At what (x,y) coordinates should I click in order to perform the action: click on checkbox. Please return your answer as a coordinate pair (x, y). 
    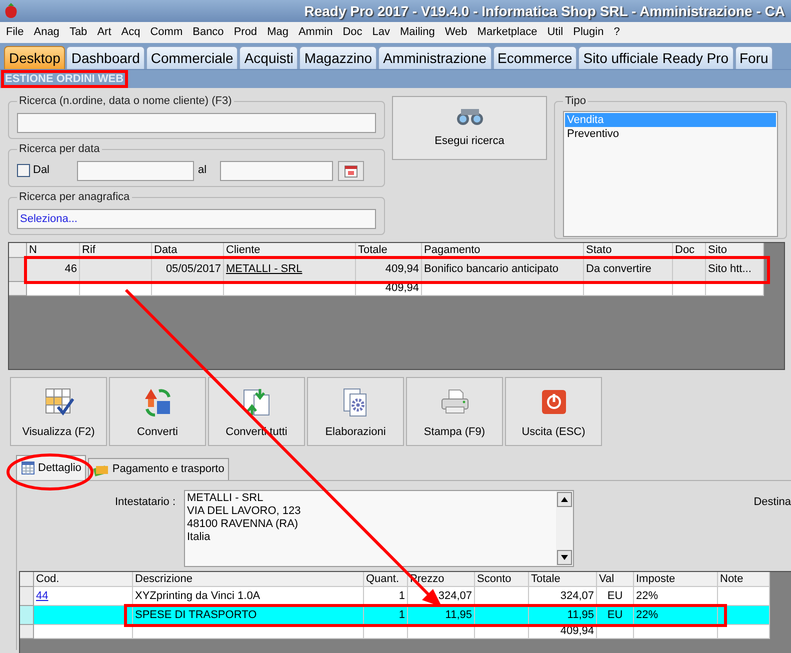
    Looking at the image, I should click on (23, 170).